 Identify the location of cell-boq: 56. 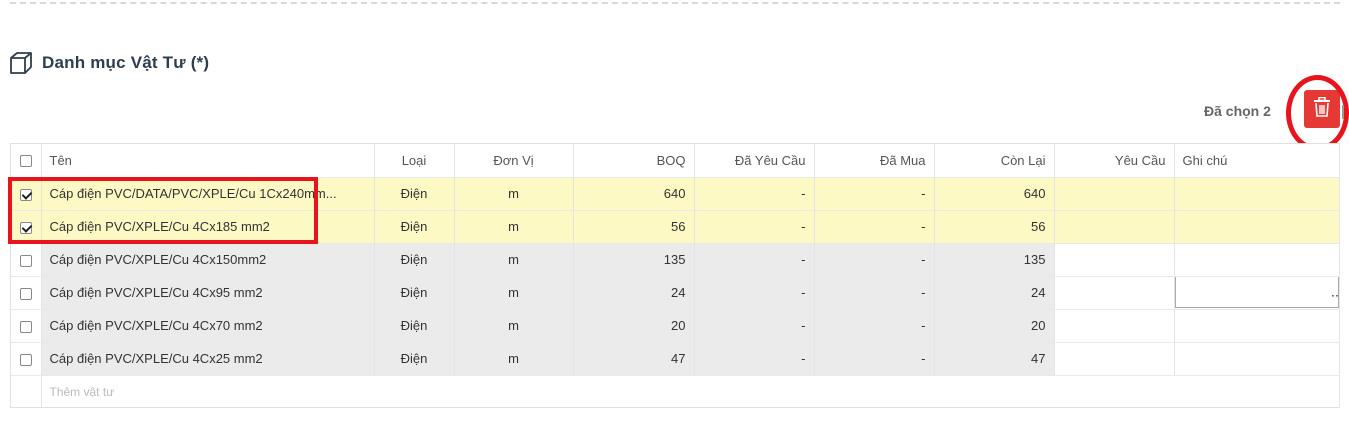
(634, 227).